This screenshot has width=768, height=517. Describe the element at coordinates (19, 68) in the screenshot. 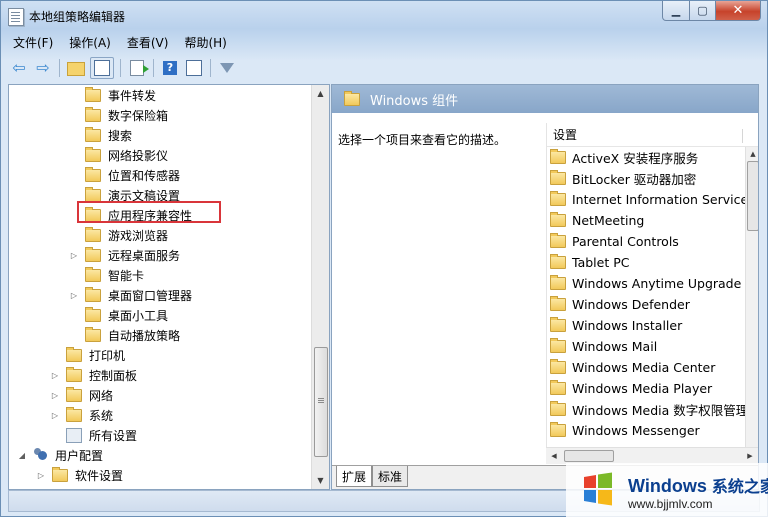

I see `back-arrow-icon: ⇦` at that location.